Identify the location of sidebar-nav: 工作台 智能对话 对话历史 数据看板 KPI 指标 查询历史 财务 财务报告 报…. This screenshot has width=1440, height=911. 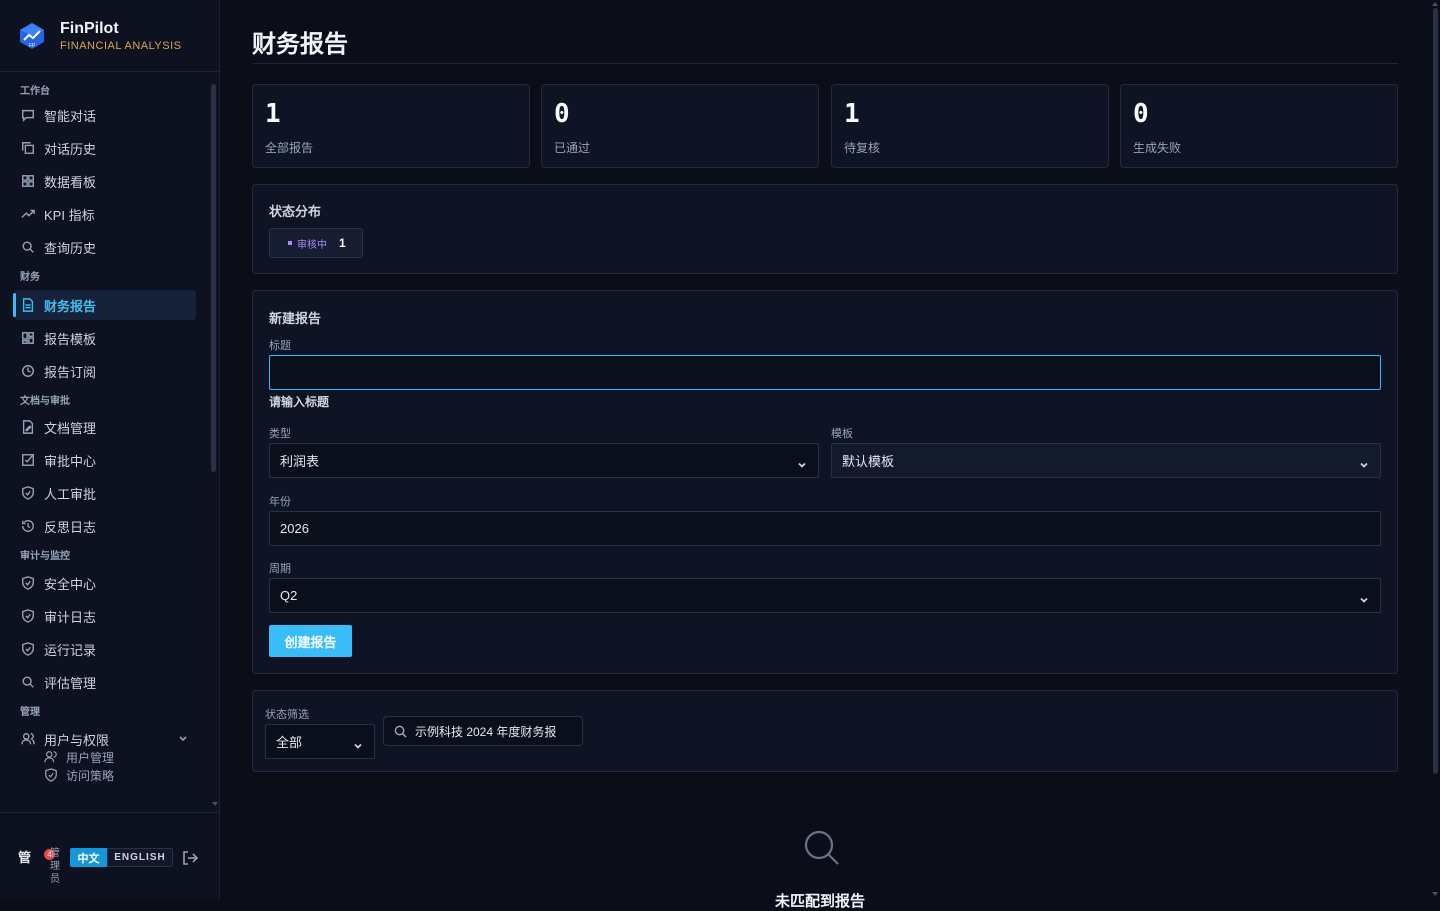
(105, 442).